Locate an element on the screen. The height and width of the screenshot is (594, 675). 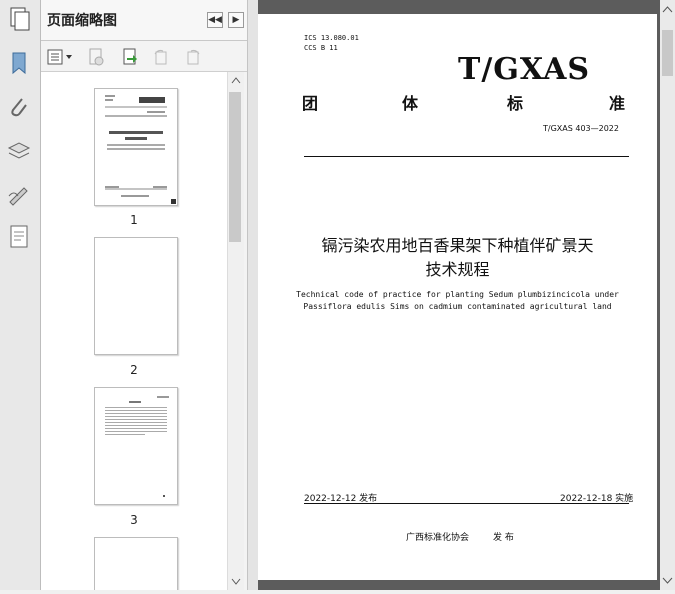
attachment-icon is located at coordinates (19, 107).